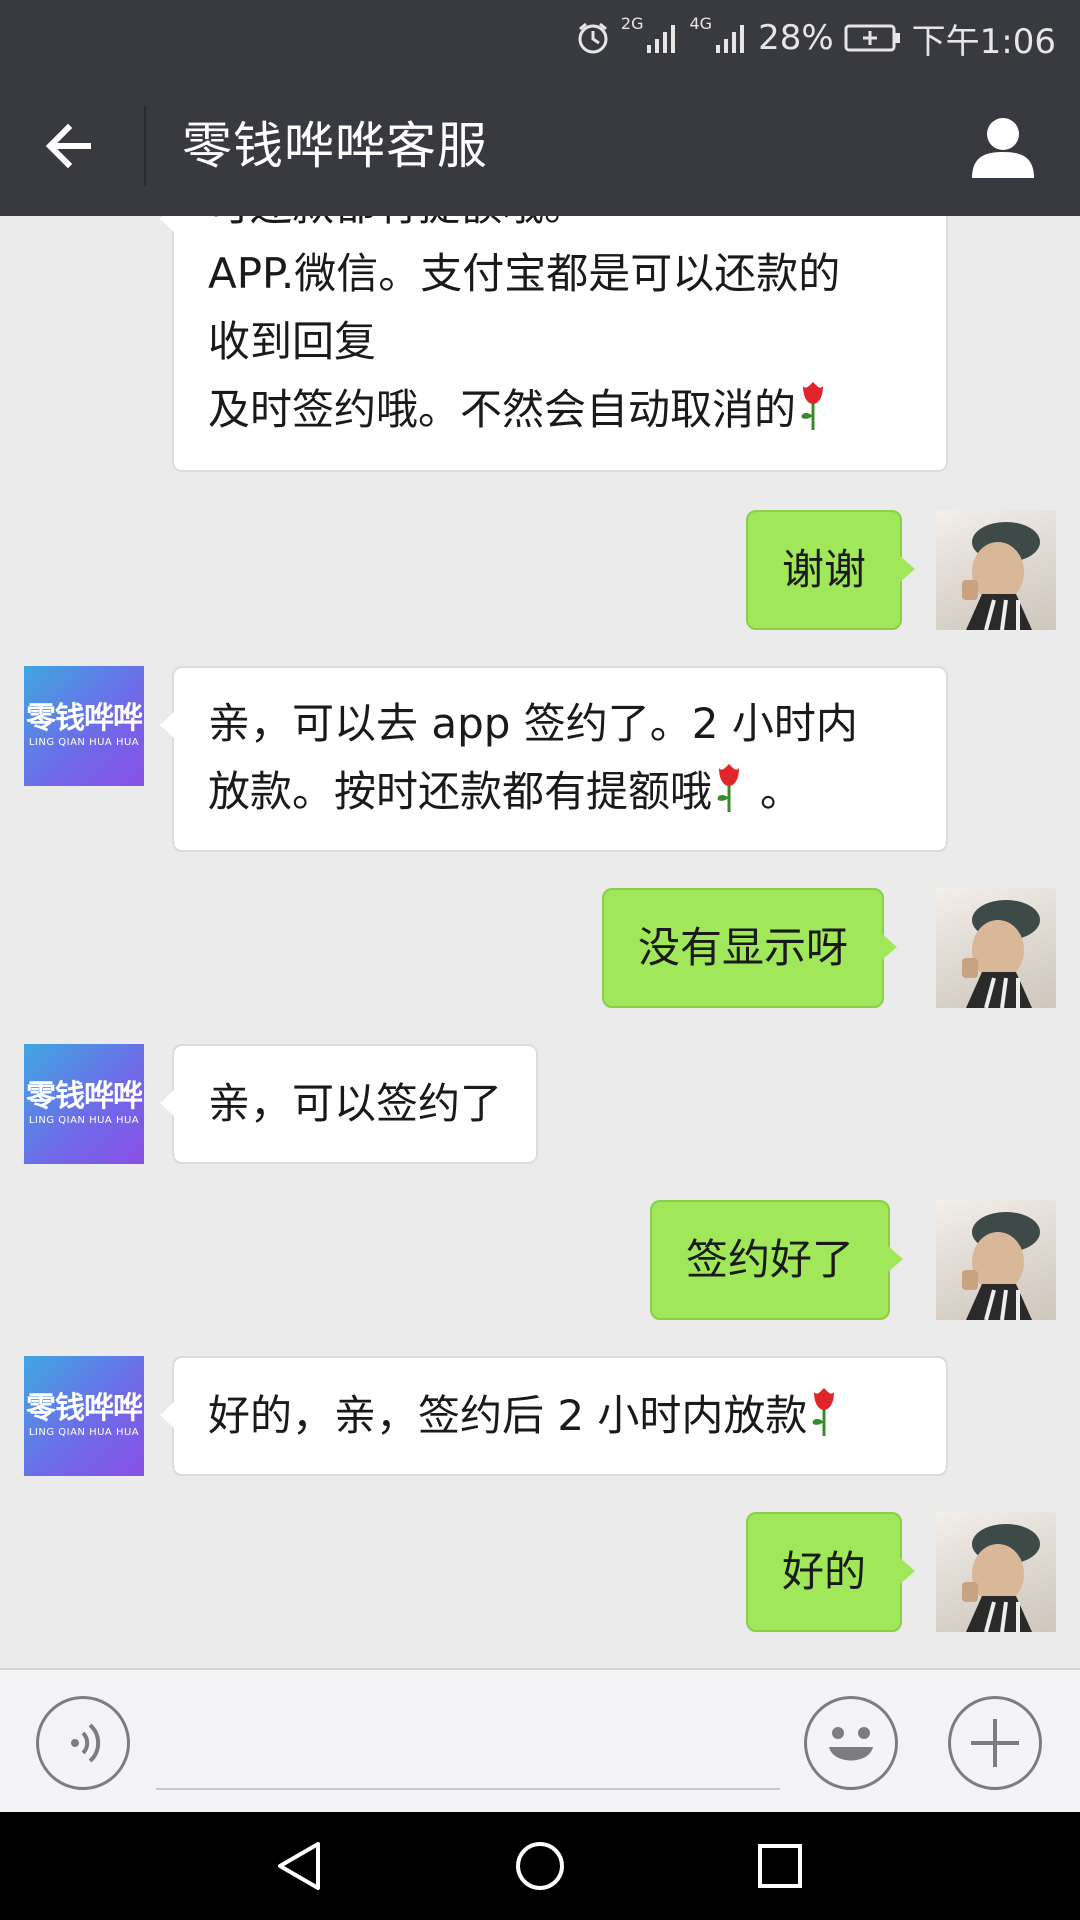 This screenshot has width=1080, height=1920. I want to click on navigation-bar, so click(540, 1866).